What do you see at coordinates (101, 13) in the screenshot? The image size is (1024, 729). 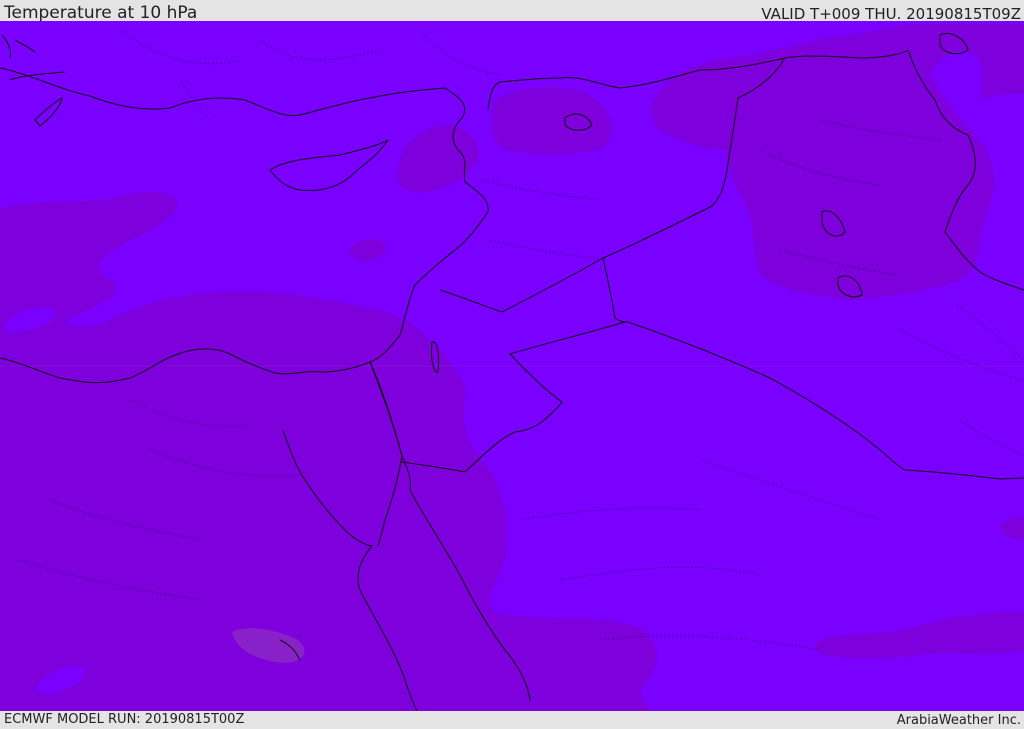 I see `map-title: Temperature at 10 hPa` at bounding box center [101, 13].